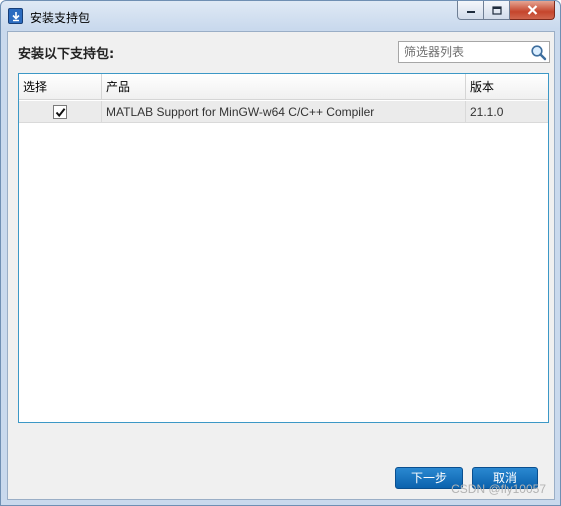  I want to click on column-header-version: 版本, so click(507, 87).